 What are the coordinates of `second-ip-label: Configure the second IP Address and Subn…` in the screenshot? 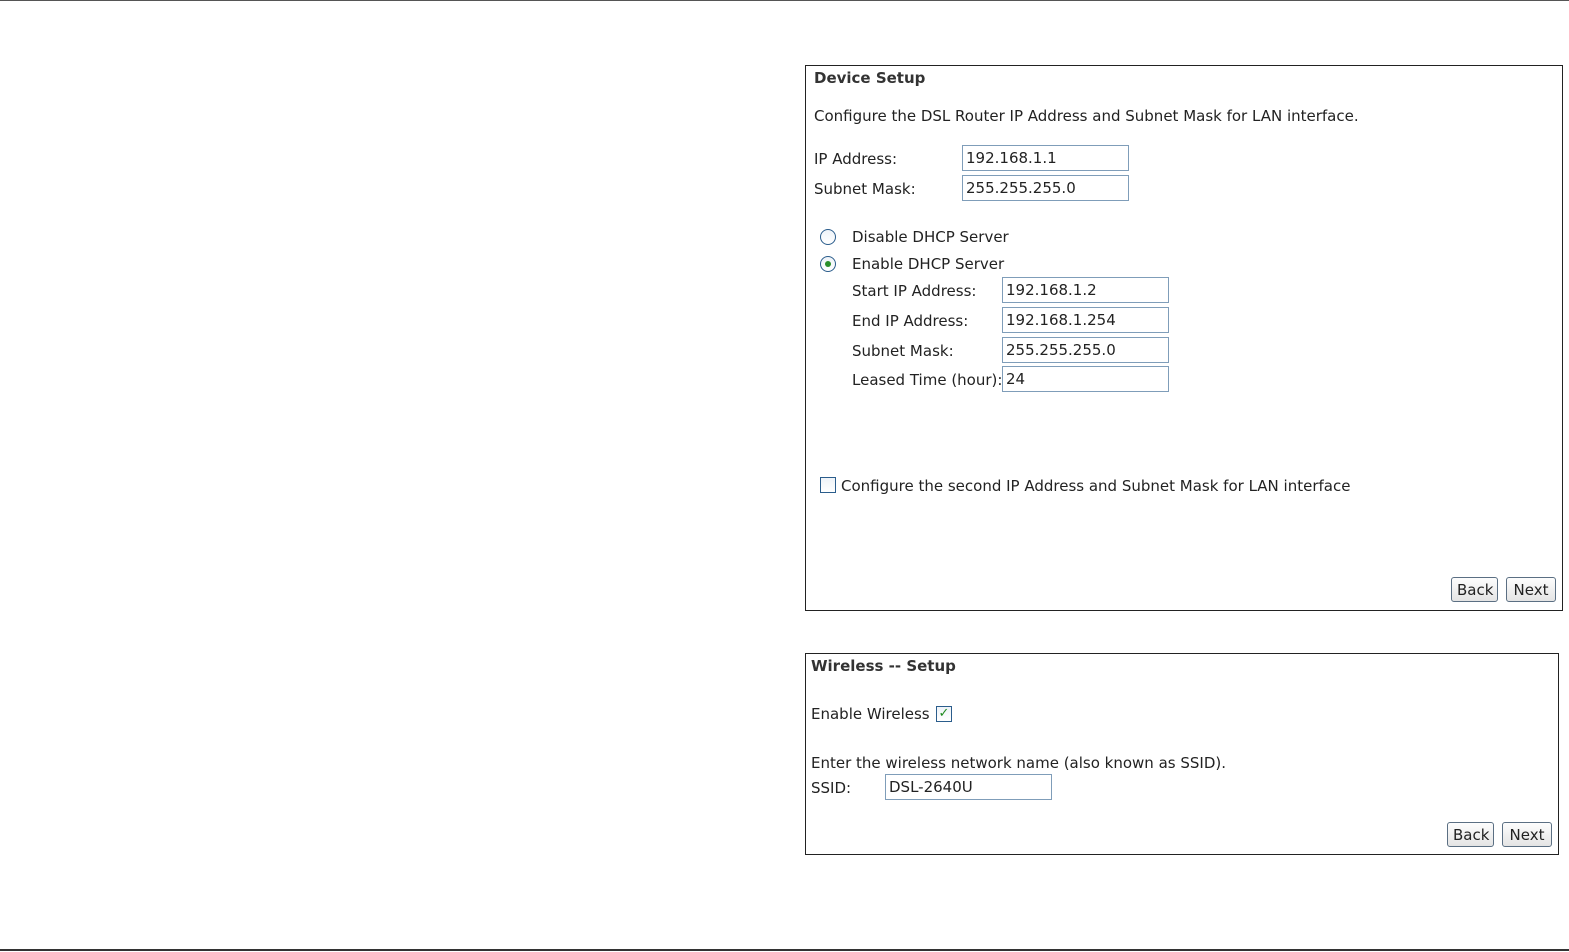 It's located at (1096, 486).